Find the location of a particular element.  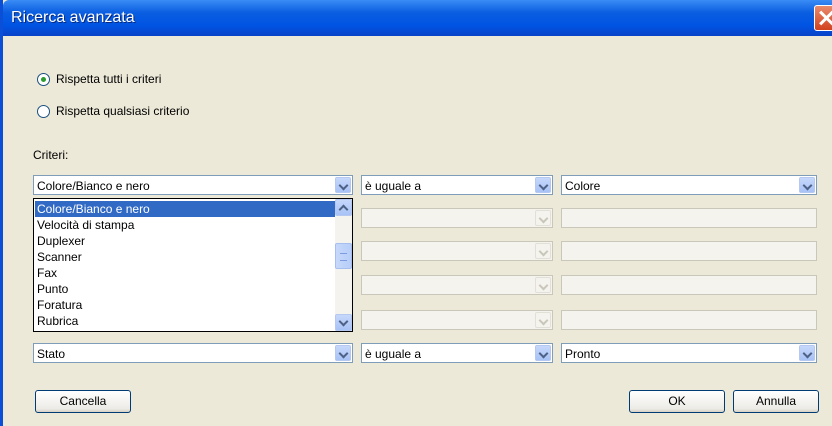

match-all-radio is located at coordinates (43, 79).